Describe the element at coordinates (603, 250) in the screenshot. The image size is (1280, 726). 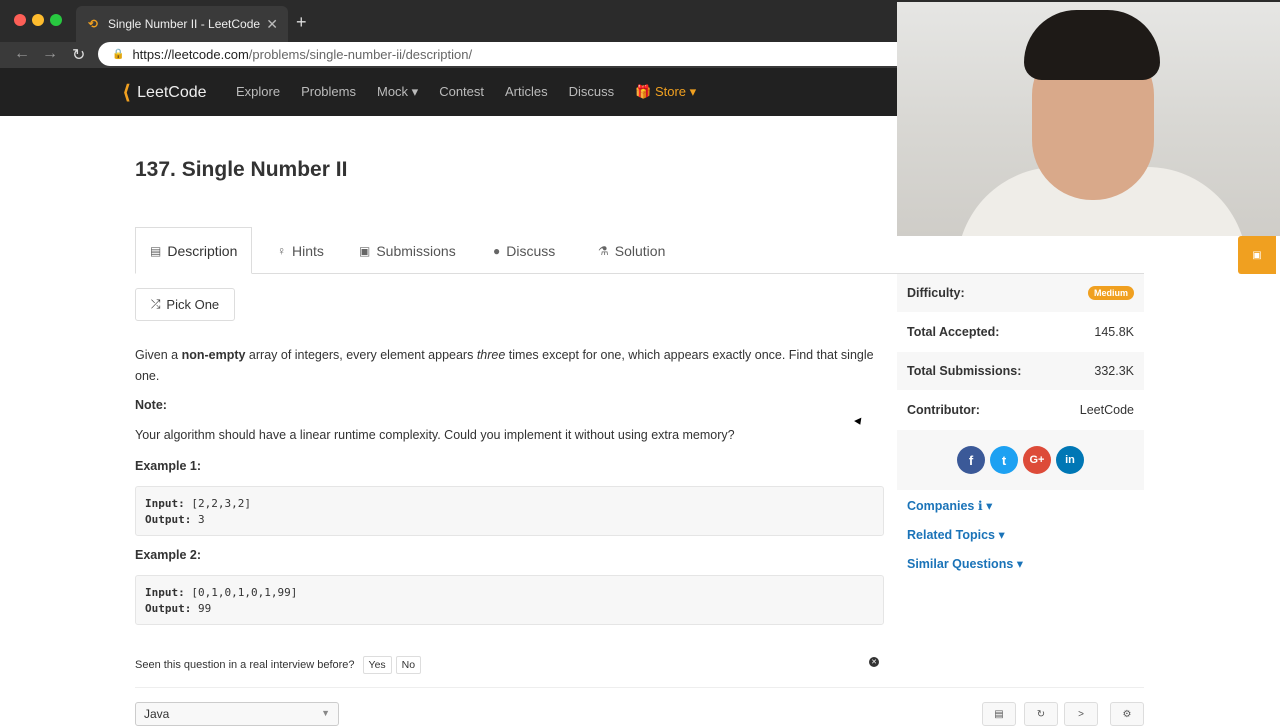
I see `flask-icon: ⚗` at that location.